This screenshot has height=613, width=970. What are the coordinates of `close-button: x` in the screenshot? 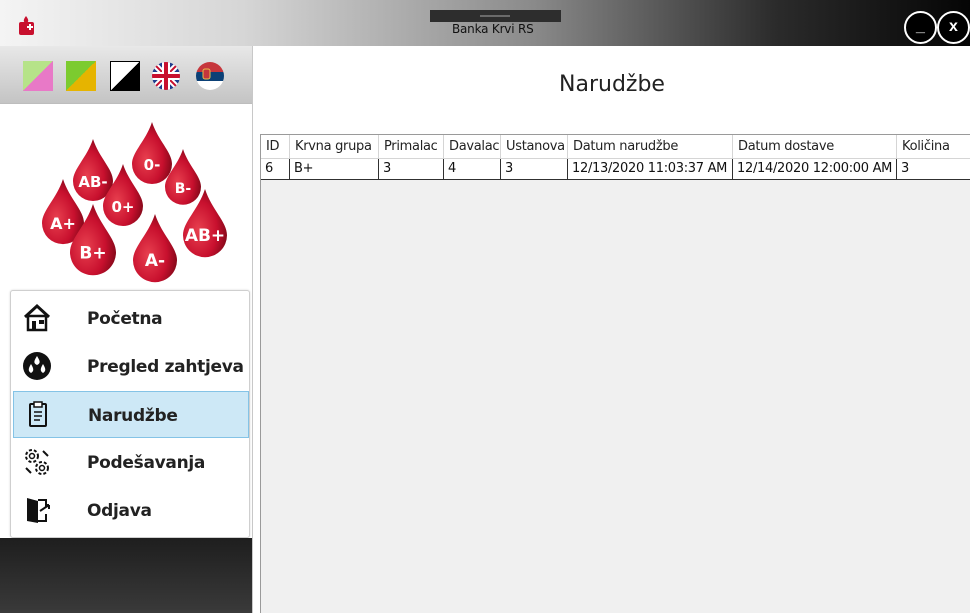 It's located at (953, 27).